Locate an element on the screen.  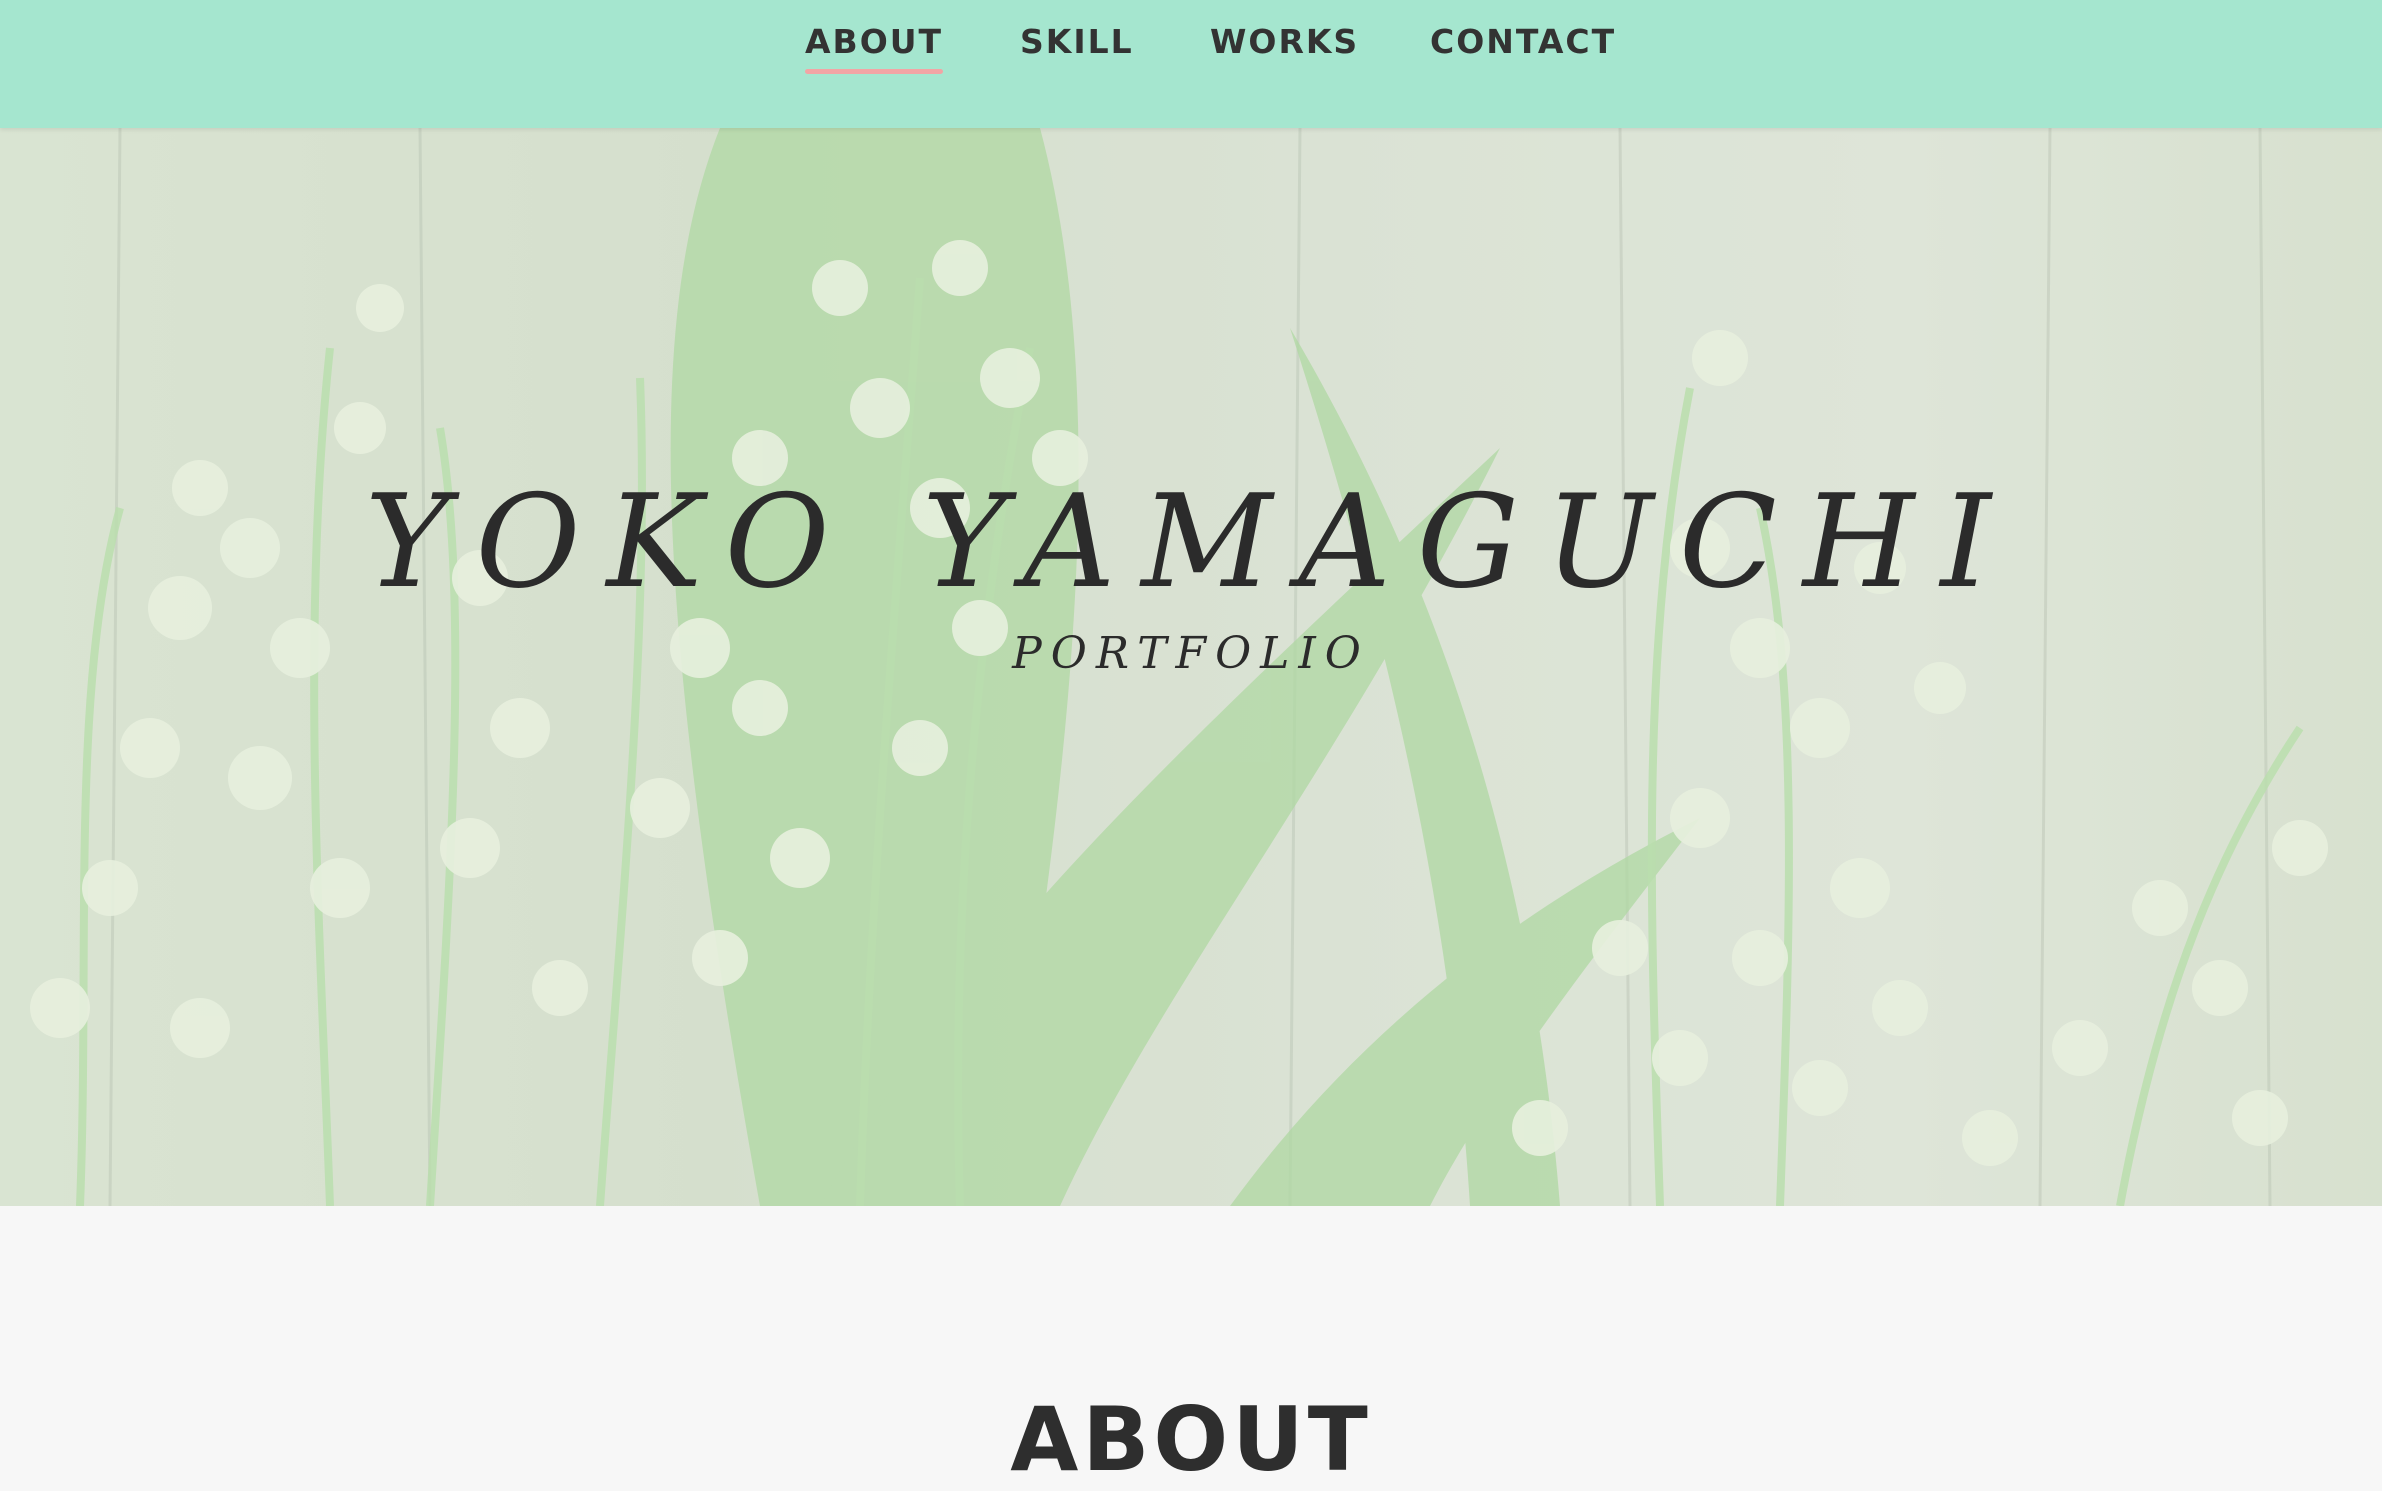
about-section-heading: ABOUT is located at coordinates (1191, 1439).